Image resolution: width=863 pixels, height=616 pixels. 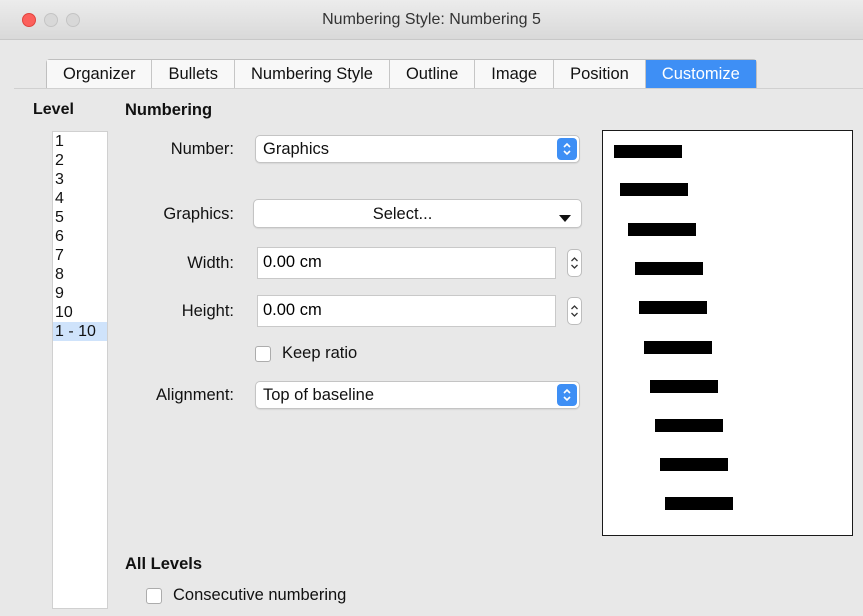 I want to click on width-stepper, so click(x=574, y=263).